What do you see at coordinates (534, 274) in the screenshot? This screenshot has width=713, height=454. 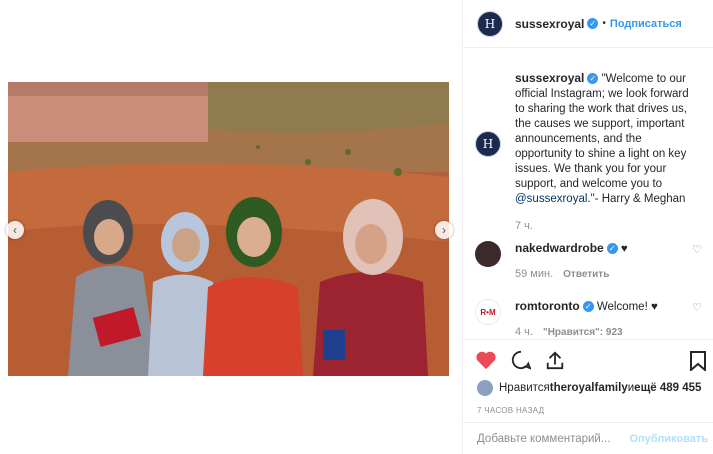 I see `comment-time: 59 мин.` at bounding box center [534, 274].